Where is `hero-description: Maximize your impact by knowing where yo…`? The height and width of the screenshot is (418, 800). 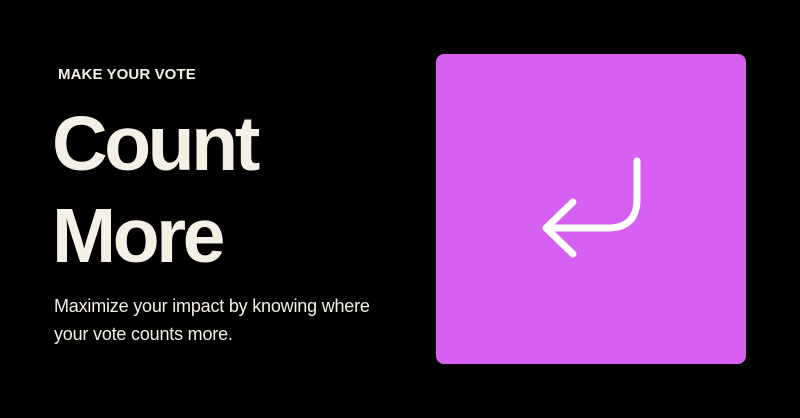
hero-description: Maximize your impact by knowing where yo… is located at coordinates (212, 320).